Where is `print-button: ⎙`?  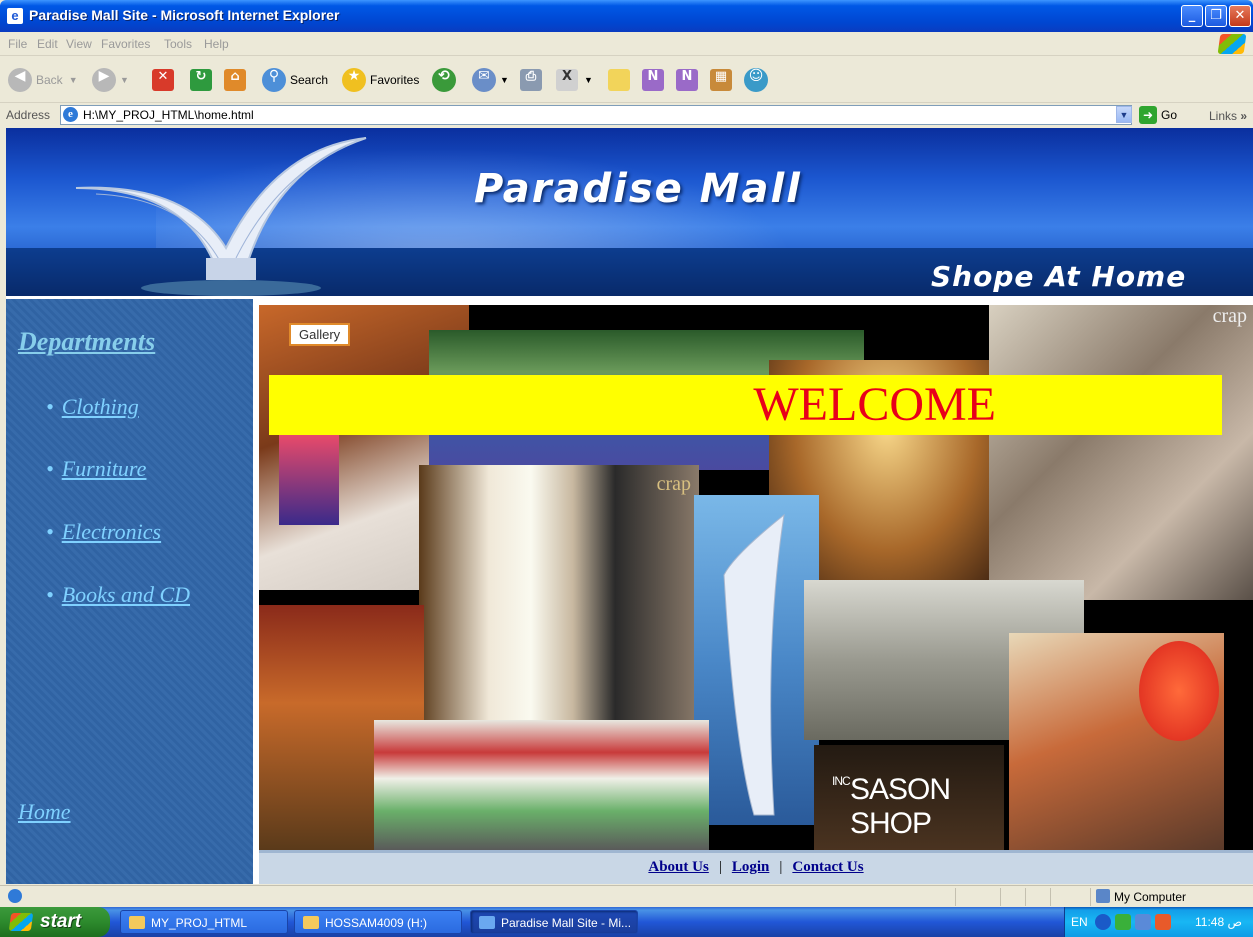
print-button: ⎙ is located at coordinates (531, 80).